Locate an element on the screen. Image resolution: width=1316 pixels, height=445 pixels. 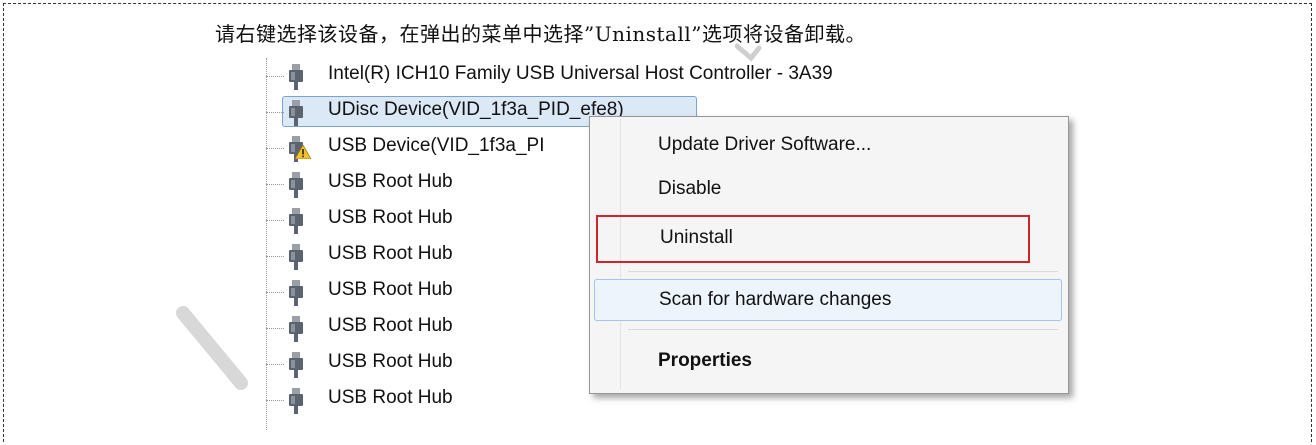
scribble-mark is located at coordinates (748, 52).